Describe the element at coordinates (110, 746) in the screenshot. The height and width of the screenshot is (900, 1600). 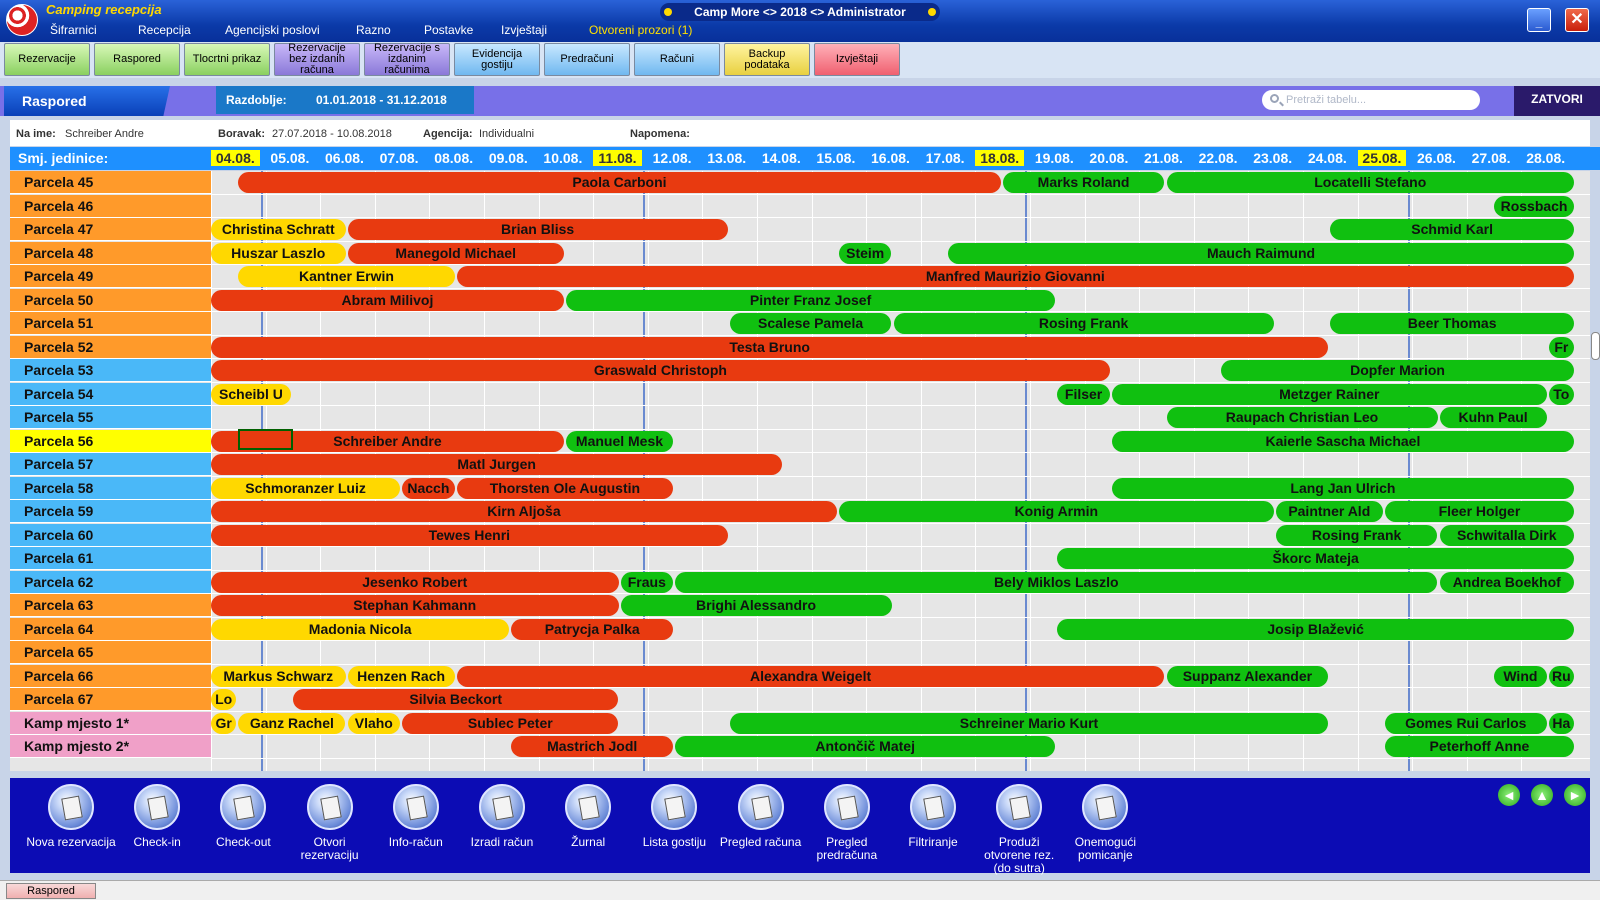
I see `unit-row-label: Kamp mjesto 2*` at that location.